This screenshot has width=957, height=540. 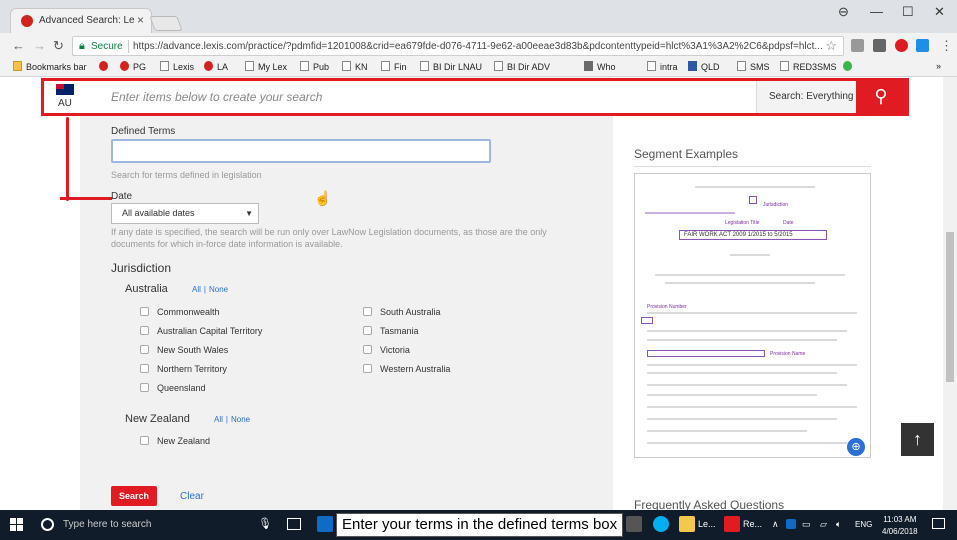 What do you see at coordinates (808, 66) in the screenshot?
I see `bookmark-red3sms: RED3SMS` at bounding box center [808, 66].